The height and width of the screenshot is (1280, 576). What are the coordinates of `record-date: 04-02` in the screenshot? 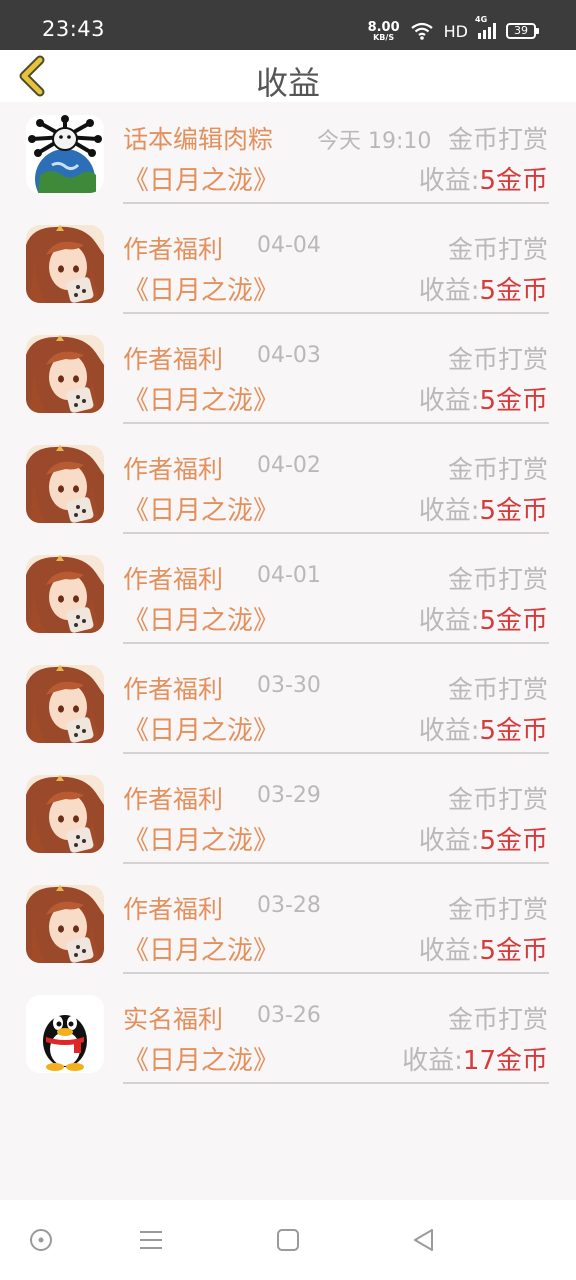 It's located at (289, 465).